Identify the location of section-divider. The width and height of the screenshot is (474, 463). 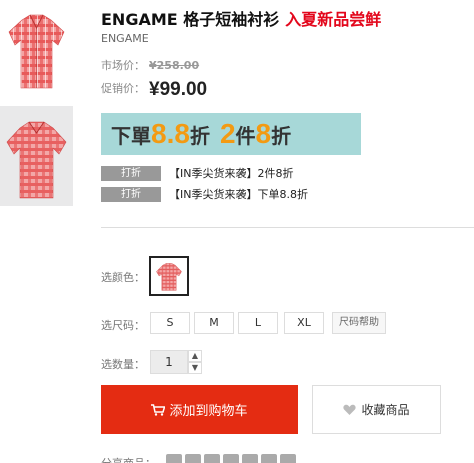
(287, 227).